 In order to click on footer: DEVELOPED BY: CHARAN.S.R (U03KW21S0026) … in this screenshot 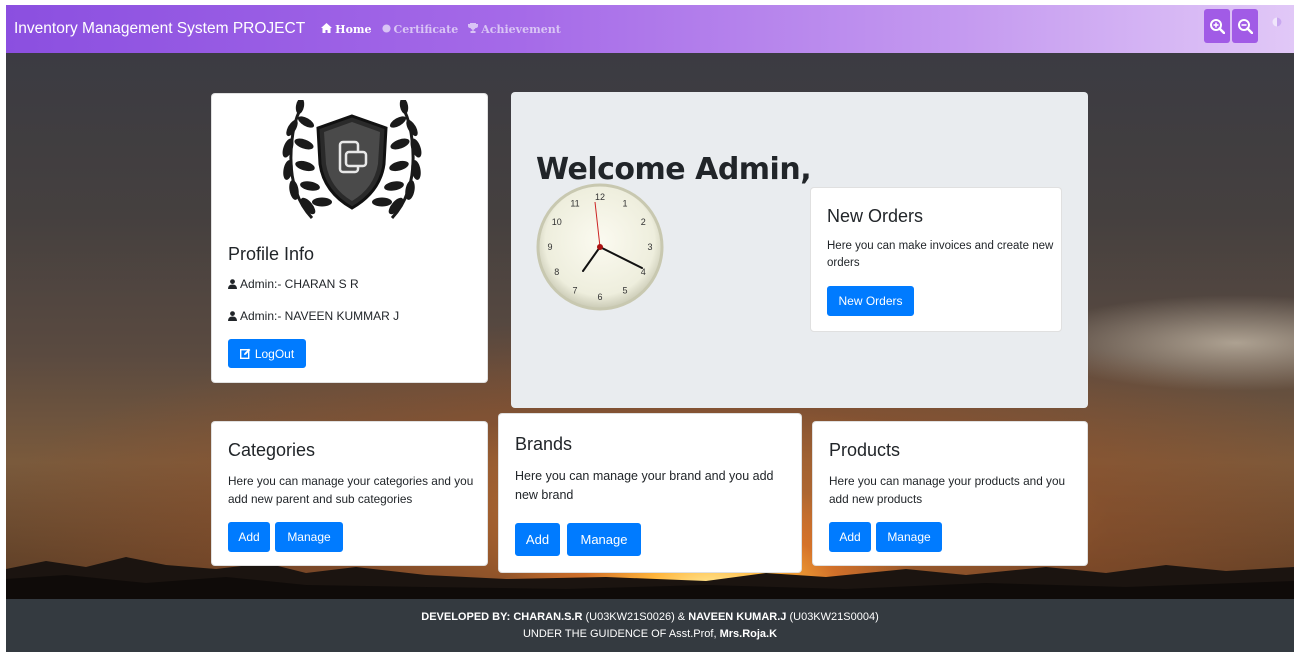, I will do `click(650, 625)`.